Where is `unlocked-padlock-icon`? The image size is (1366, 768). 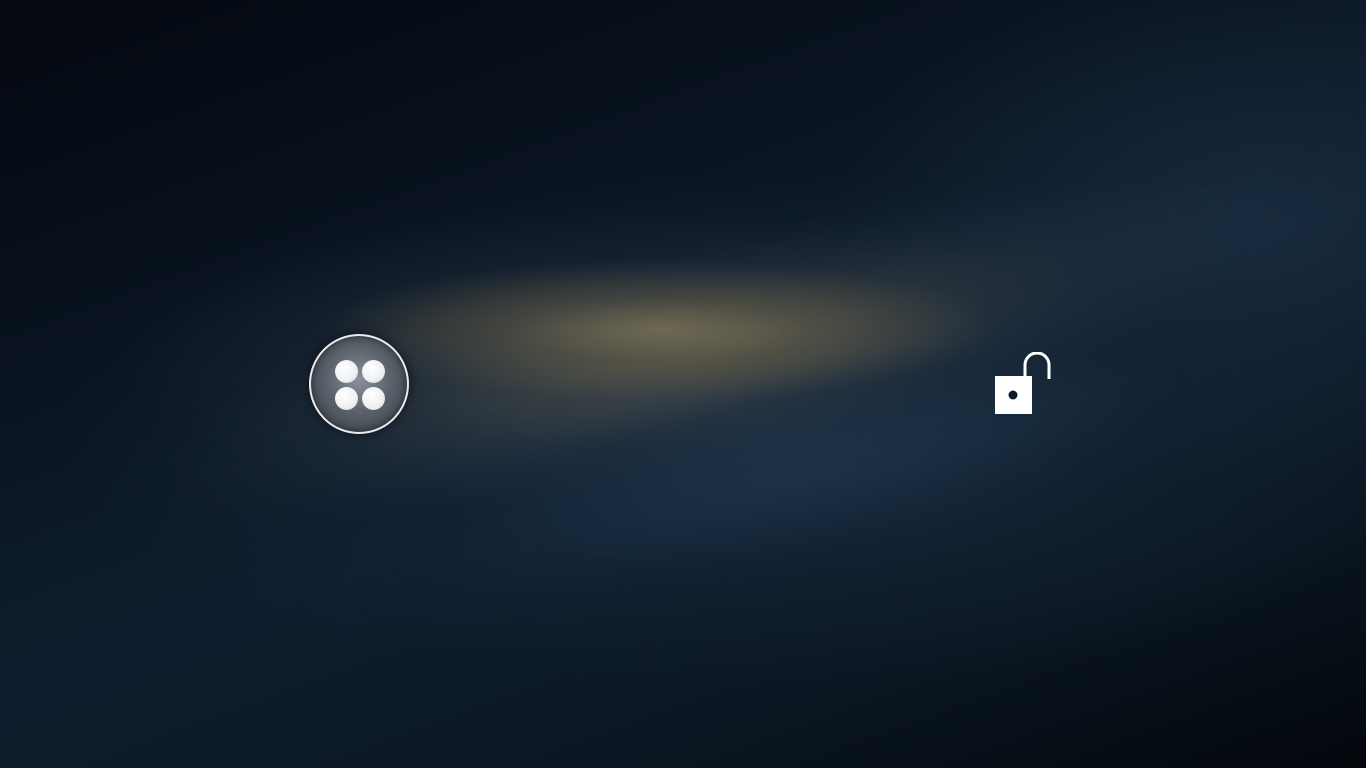 unlocked-padlock-icon is located at coordinates (1023, 383).